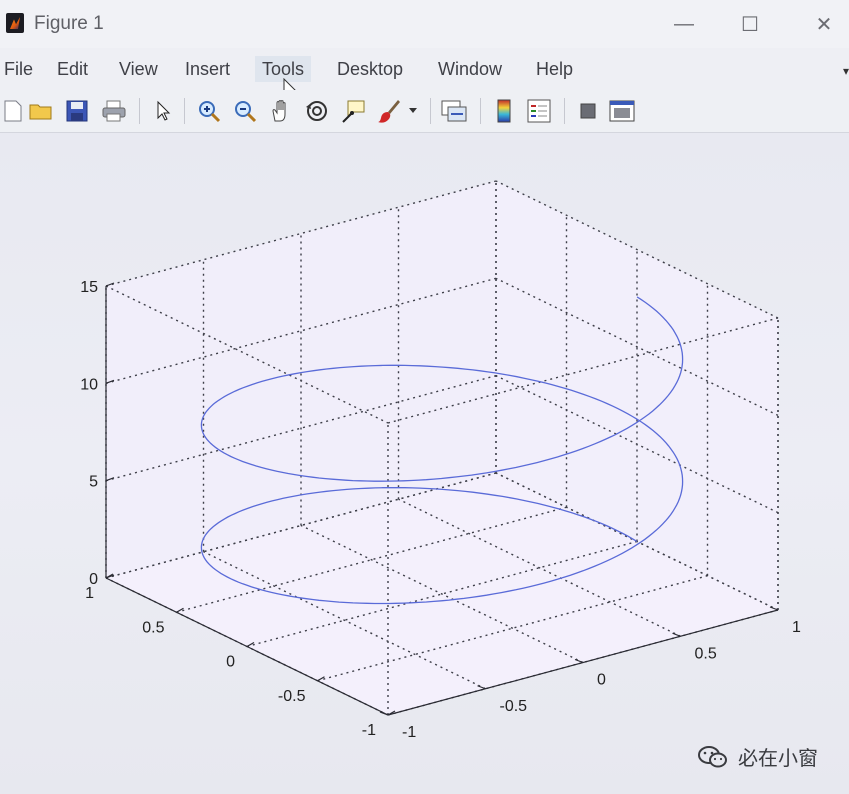 The height and width of the screenshot is (794, 849). Describe the element at coordinates (684, 24) in the screenshot. I see `minimize-button: —` at that location.